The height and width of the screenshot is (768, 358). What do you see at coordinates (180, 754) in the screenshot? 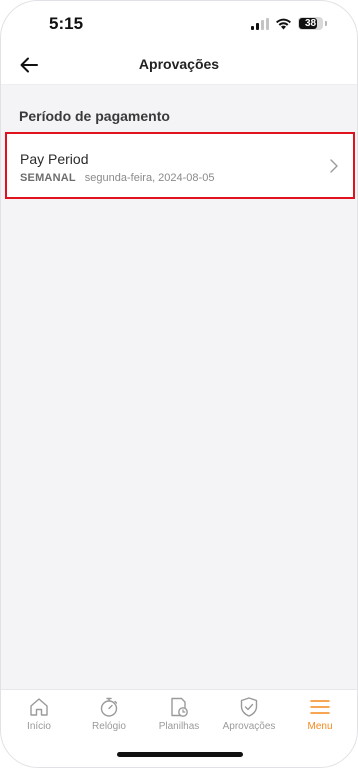
I see `home-indicator` at bounding box center [180, 754].